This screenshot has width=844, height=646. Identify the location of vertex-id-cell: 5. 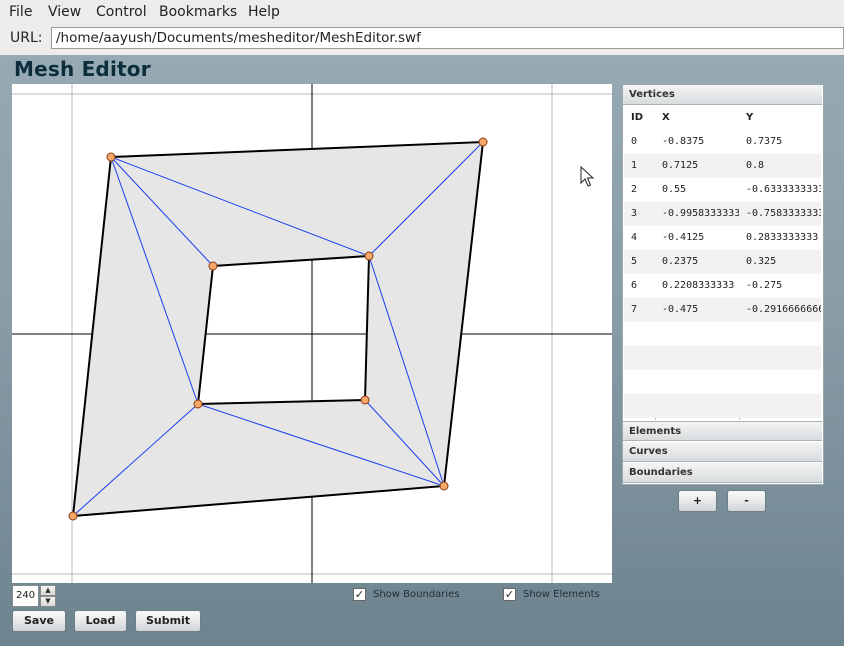
(634, 261).